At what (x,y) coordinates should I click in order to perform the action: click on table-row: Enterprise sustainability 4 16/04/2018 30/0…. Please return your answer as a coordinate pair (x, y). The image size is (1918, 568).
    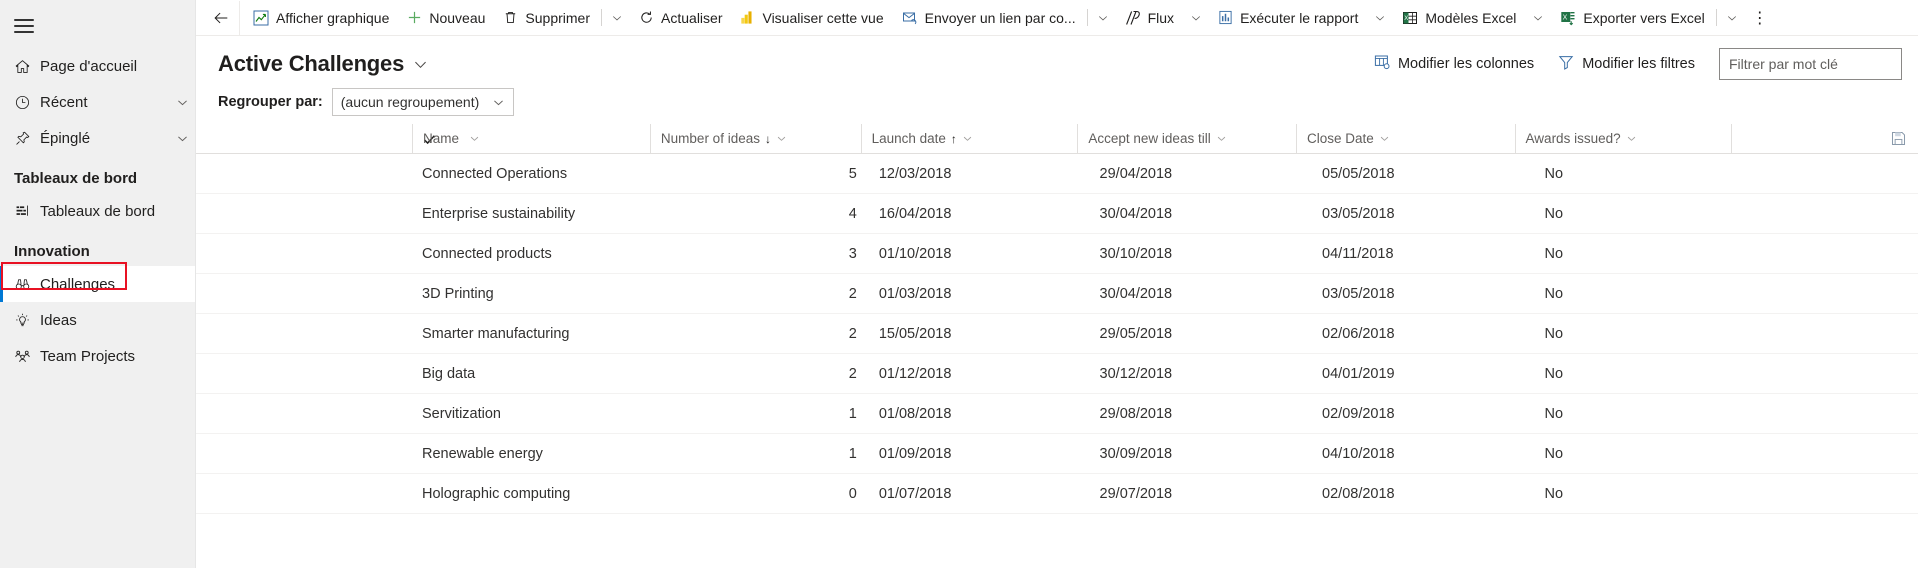
    Looking at the image, I should click on (1057, 214).